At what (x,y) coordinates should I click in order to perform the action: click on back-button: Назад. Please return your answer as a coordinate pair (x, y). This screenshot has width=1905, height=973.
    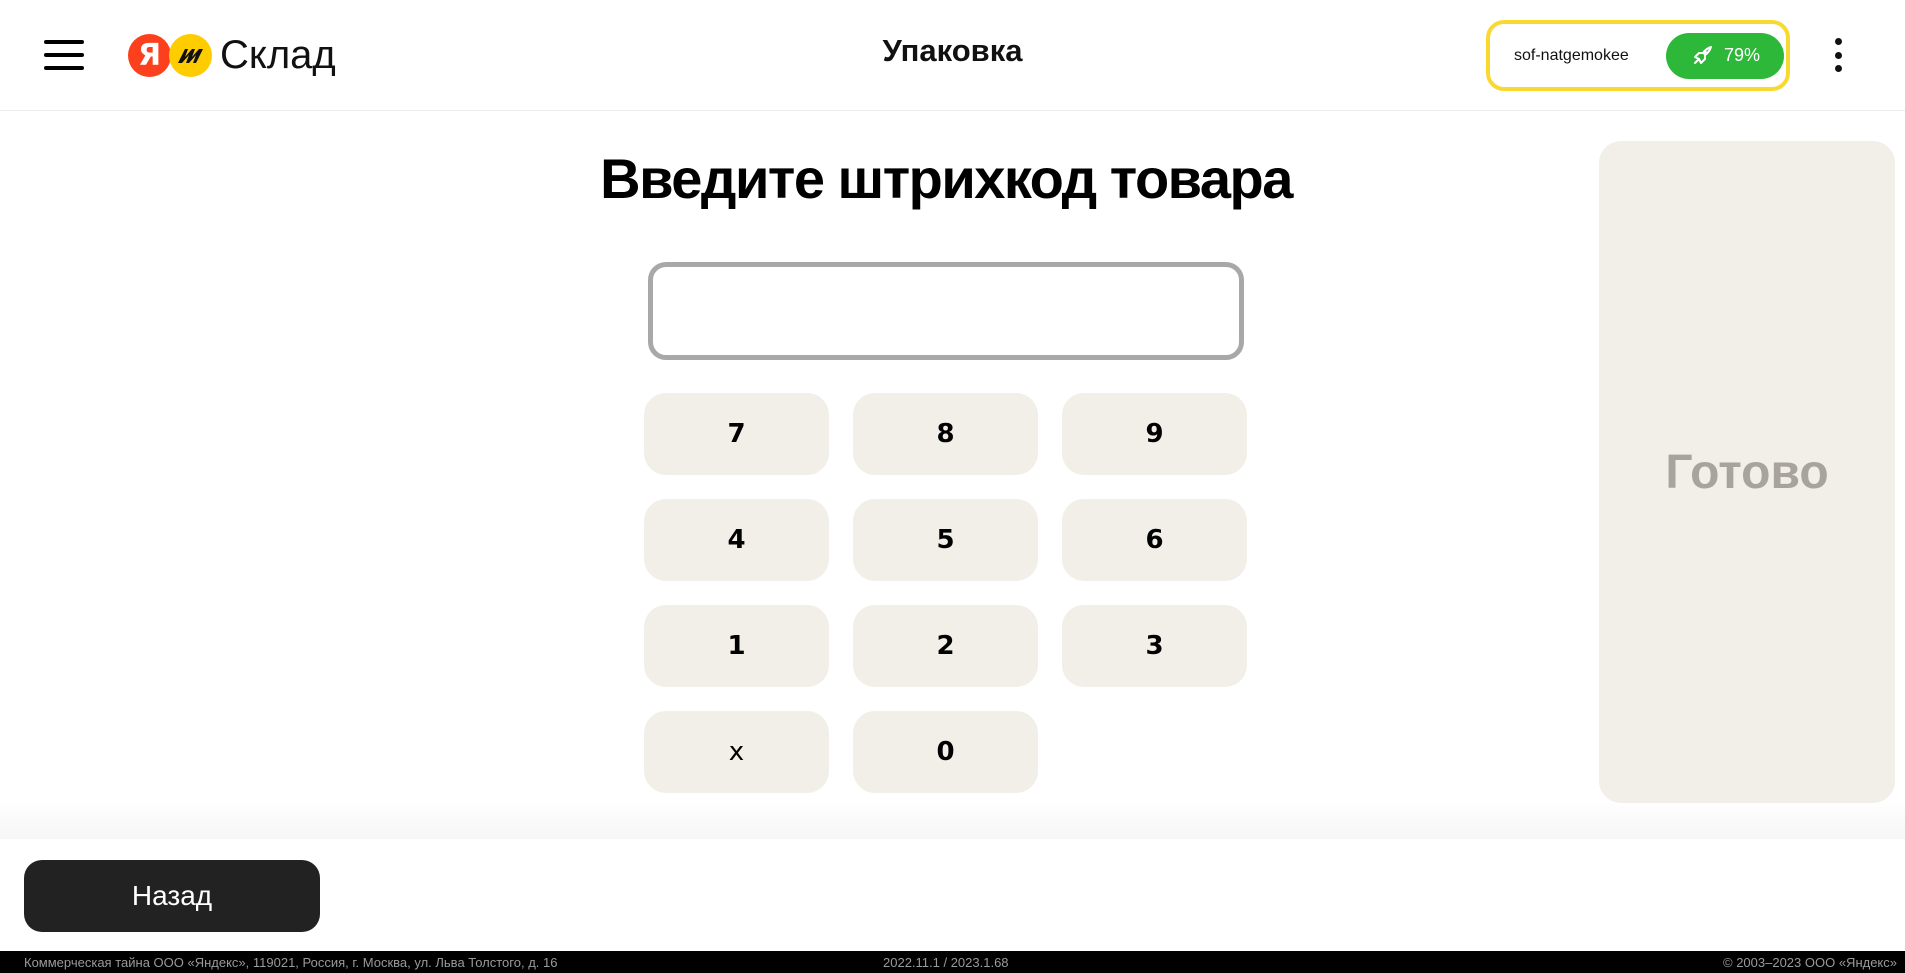
    Looking at the image, I should click on (172, 896).